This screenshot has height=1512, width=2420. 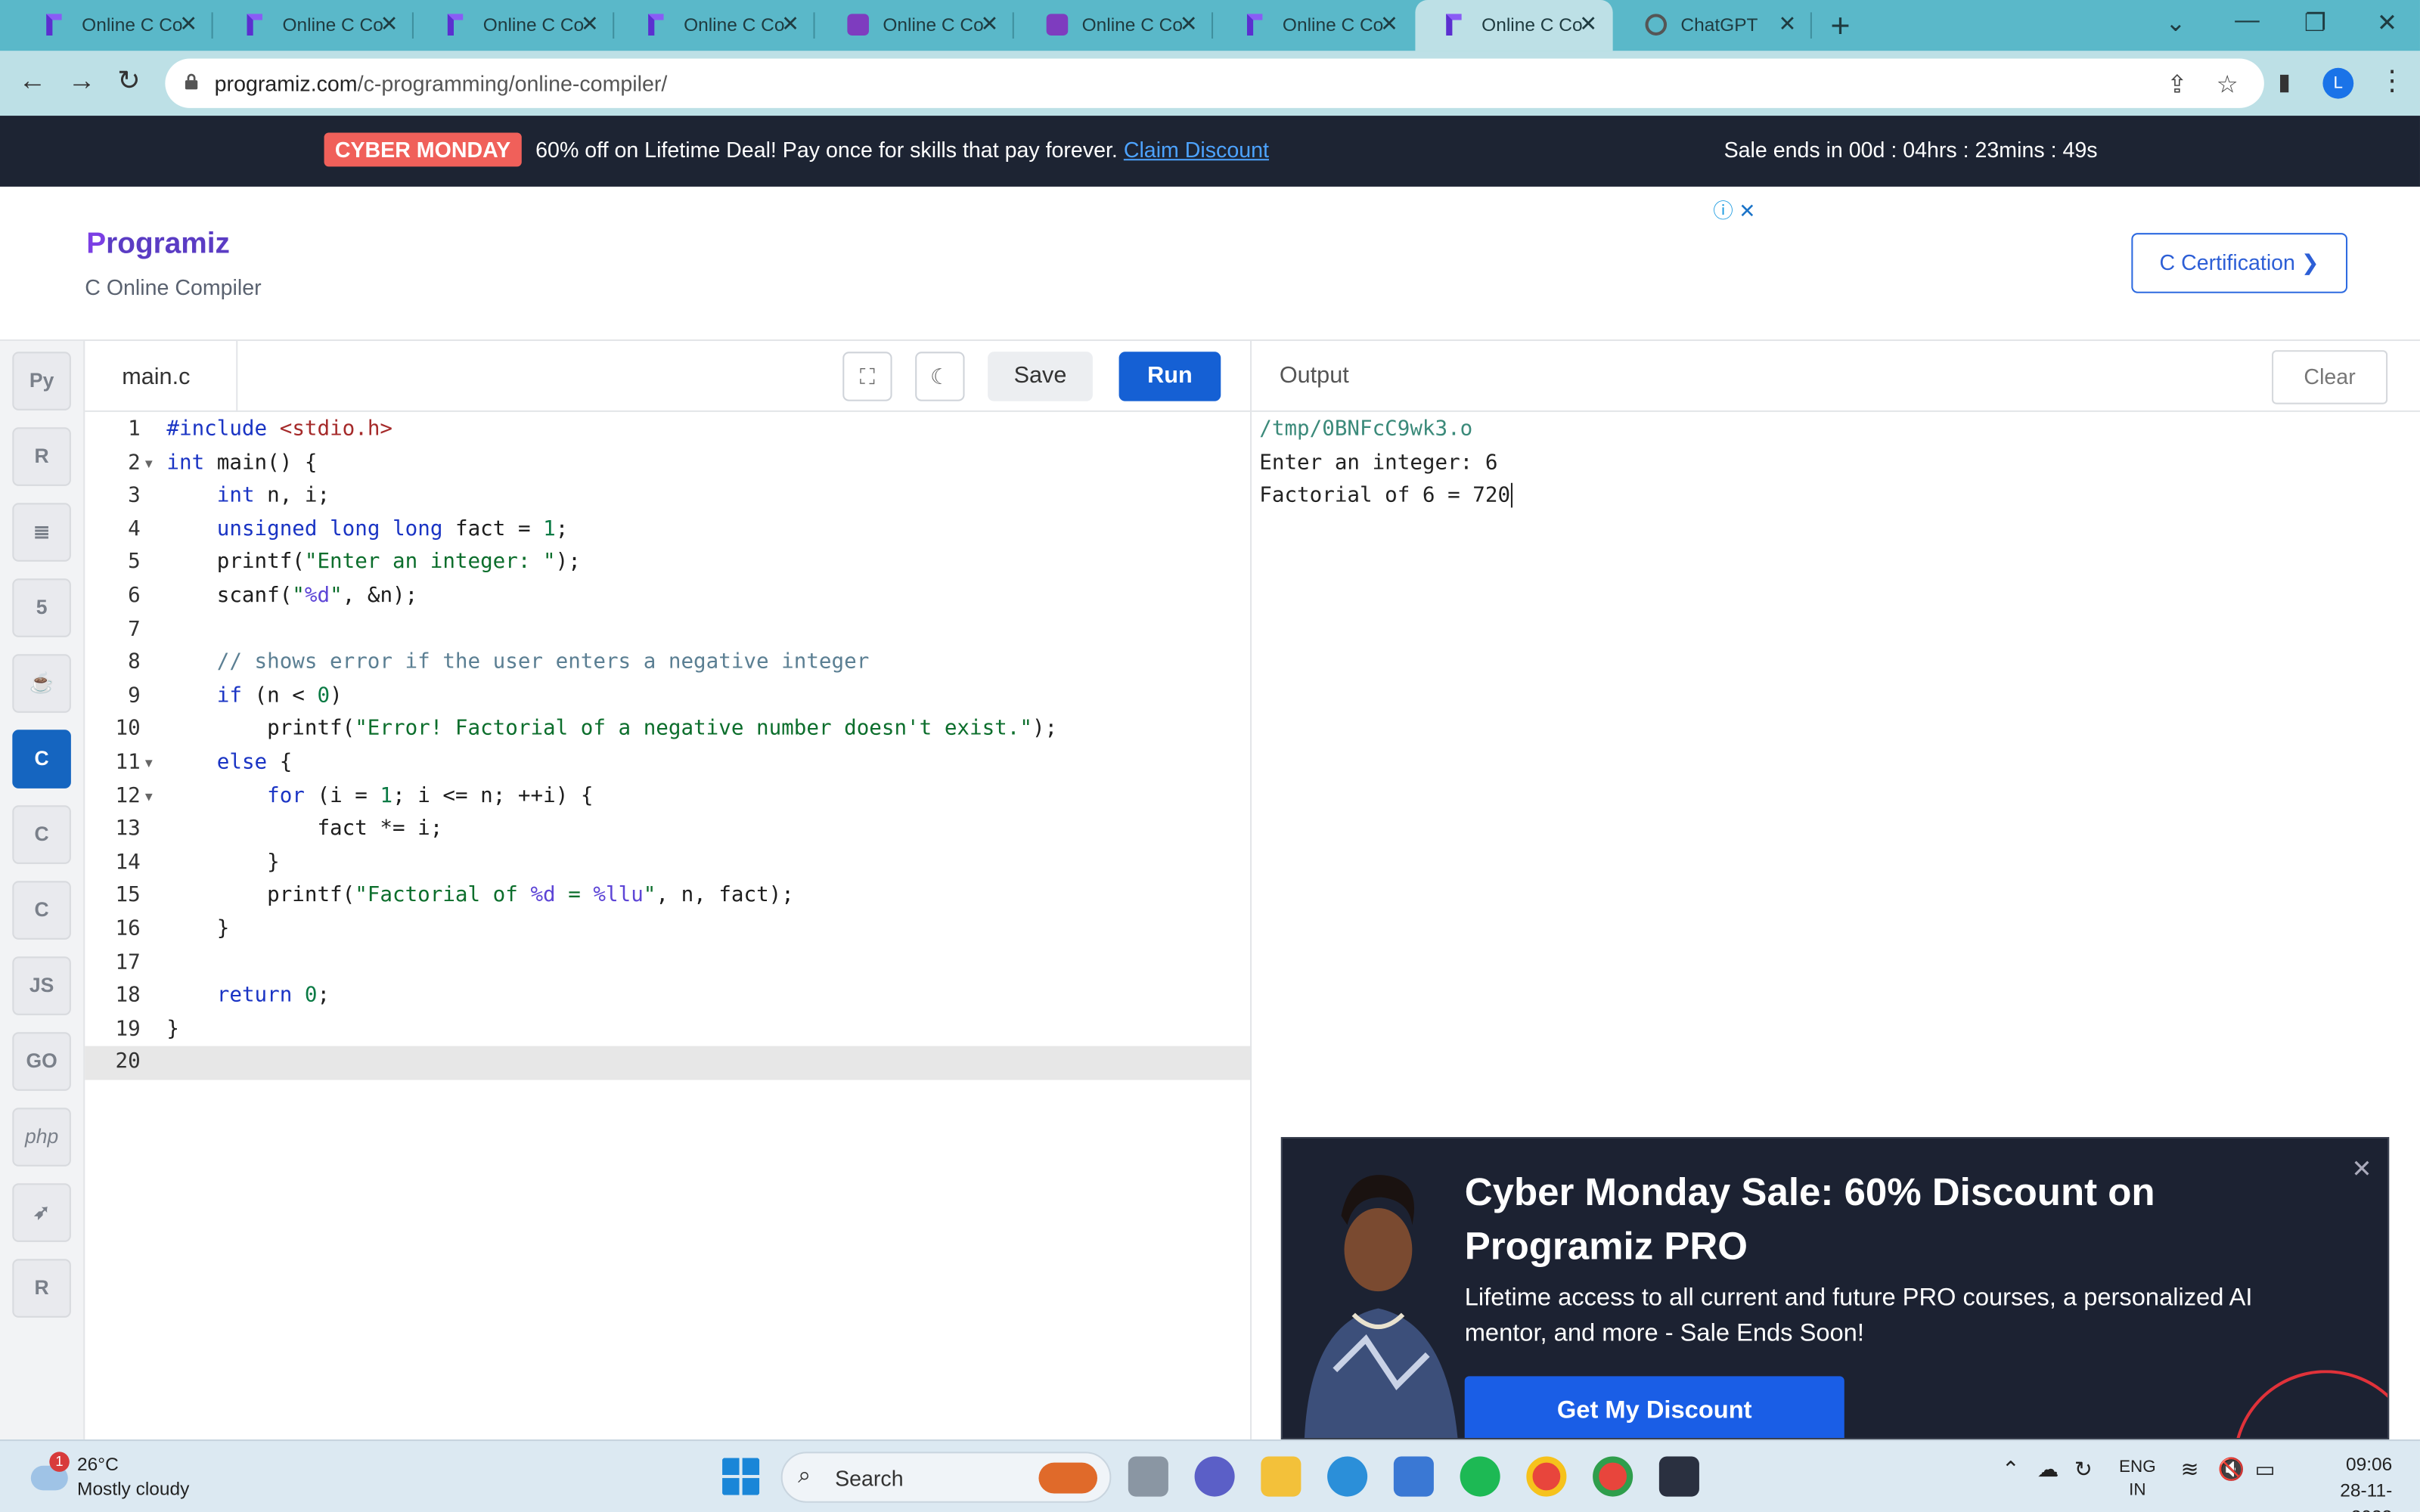 I want to click on language-cpp-icon: C, so click(x=41, y=835).